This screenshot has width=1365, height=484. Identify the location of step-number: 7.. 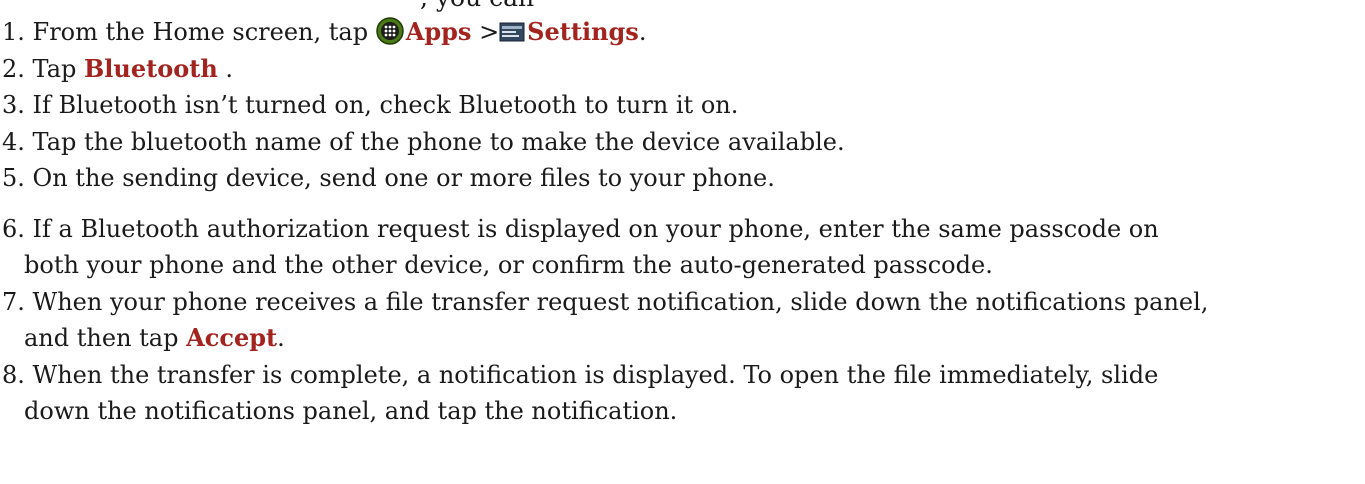
(13, 301).